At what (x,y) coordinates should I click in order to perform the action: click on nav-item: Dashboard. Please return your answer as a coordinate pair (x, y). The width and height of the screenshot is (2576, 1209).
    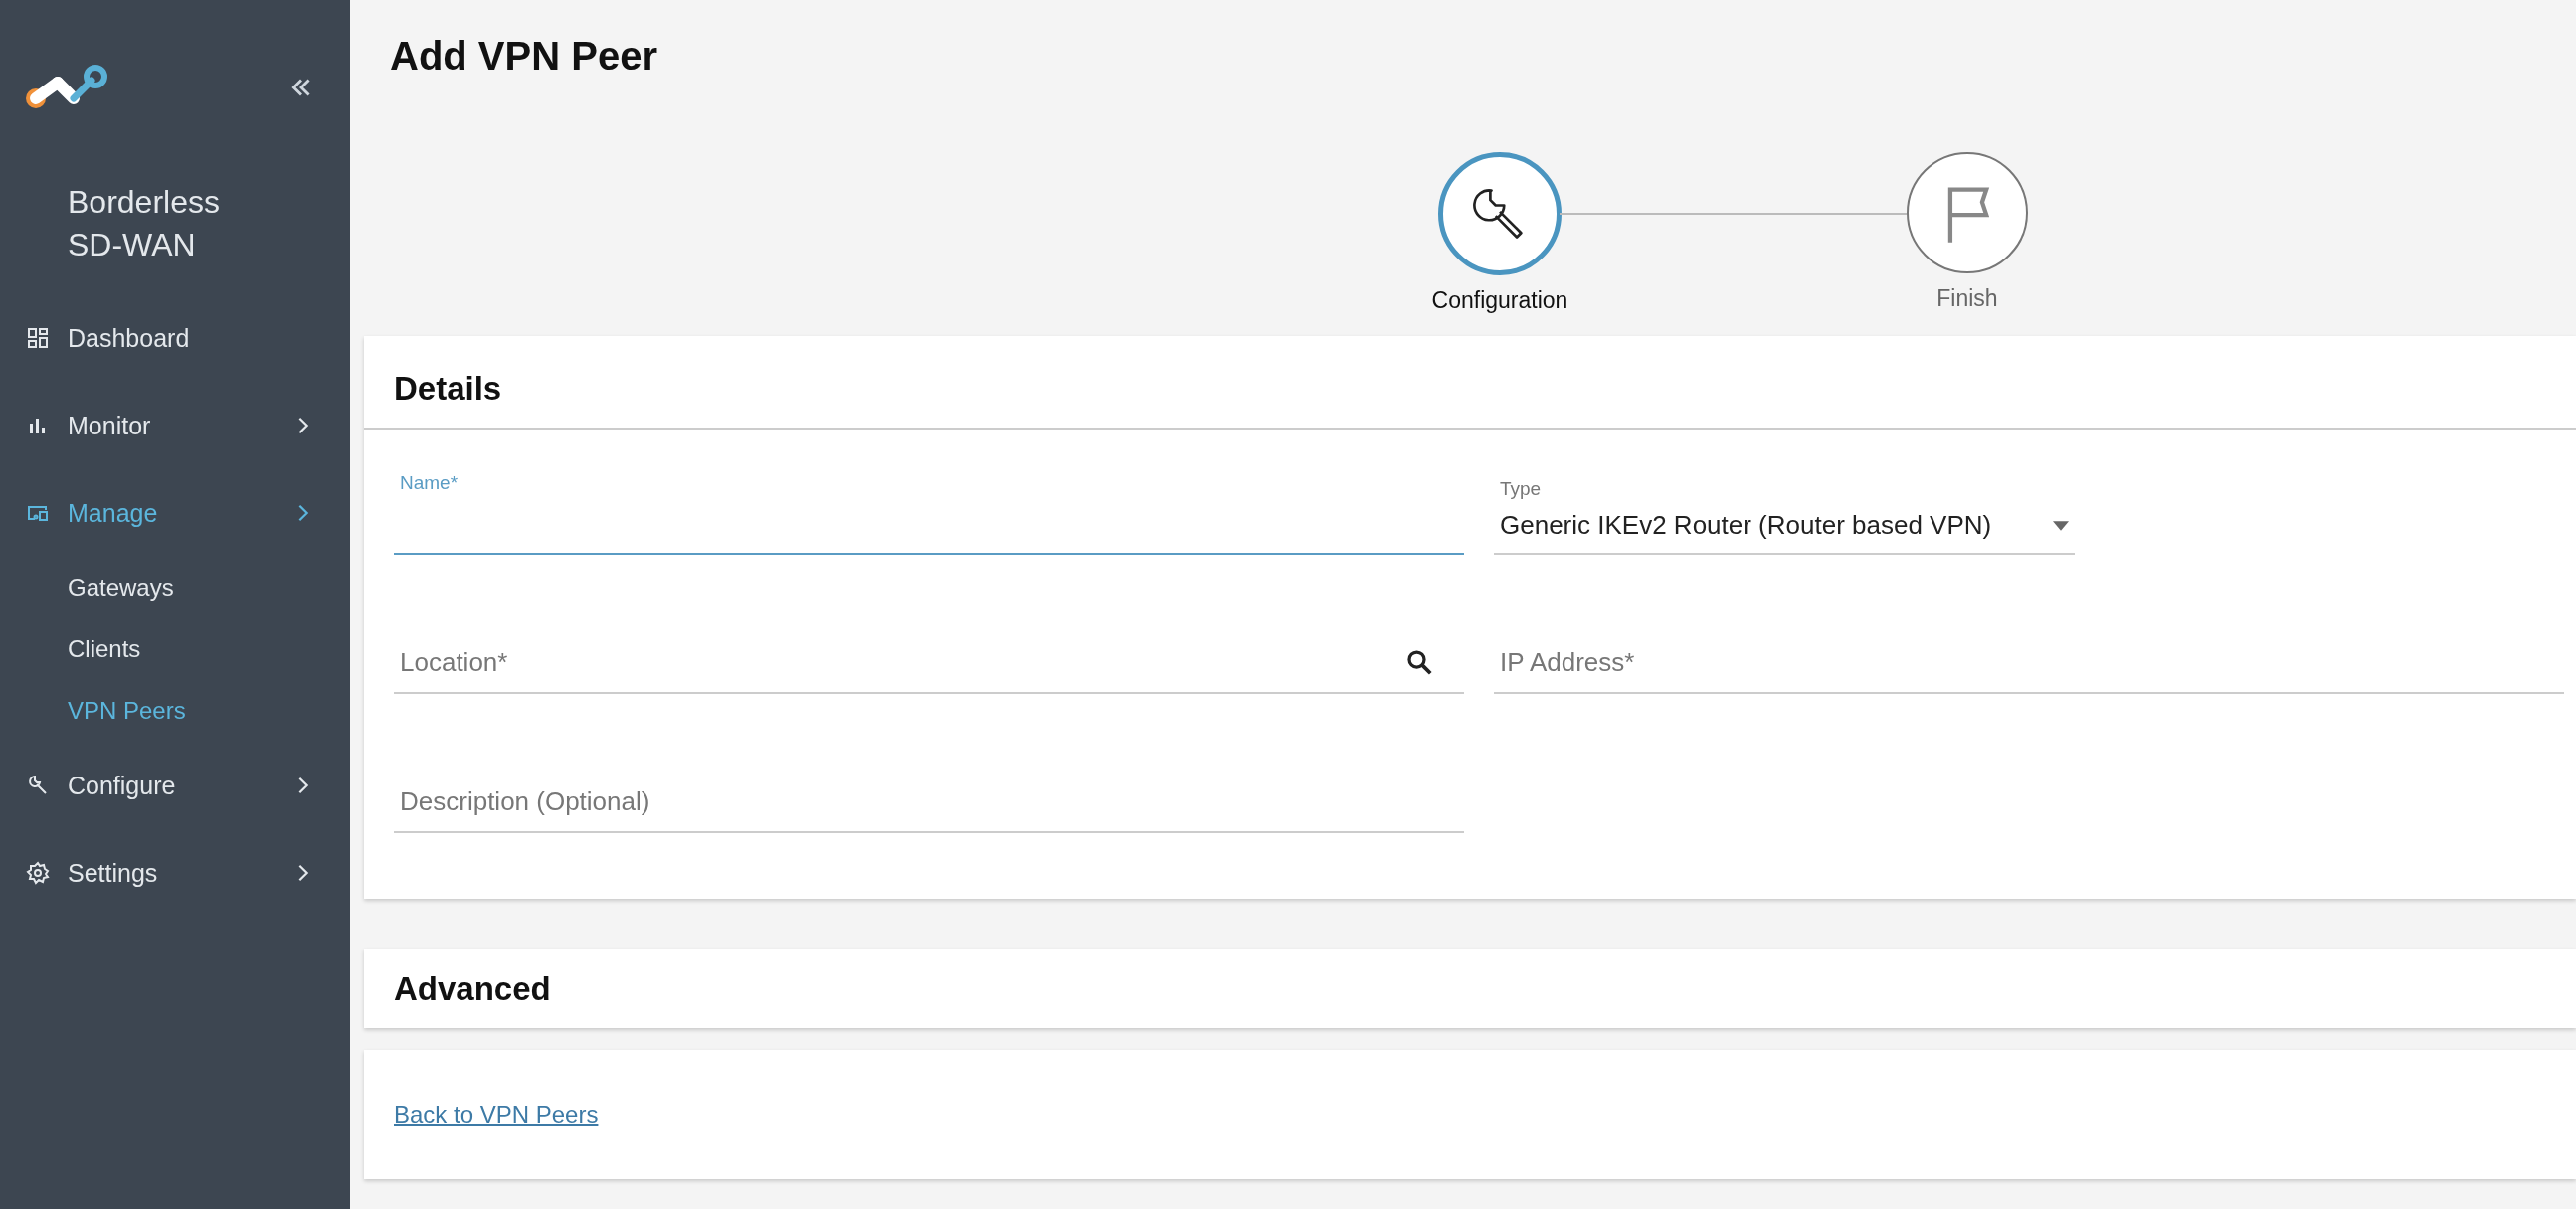
    Looking at the image, I should click on (175, 338).